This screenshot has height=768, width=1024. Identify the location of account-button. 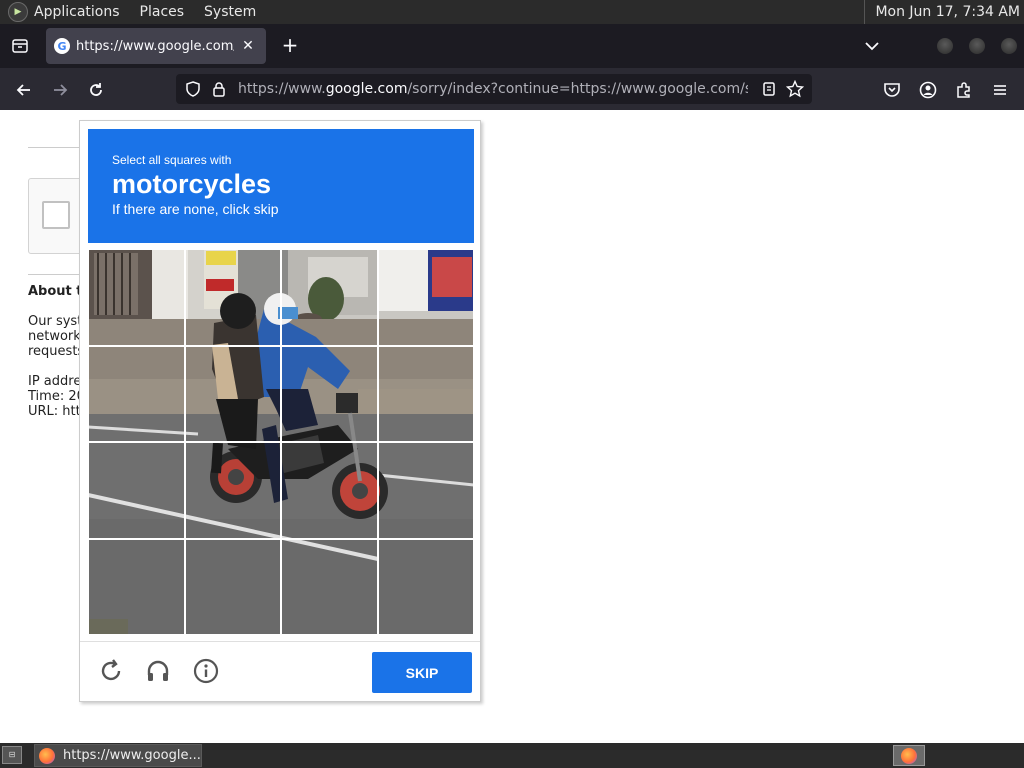
(928, 90).